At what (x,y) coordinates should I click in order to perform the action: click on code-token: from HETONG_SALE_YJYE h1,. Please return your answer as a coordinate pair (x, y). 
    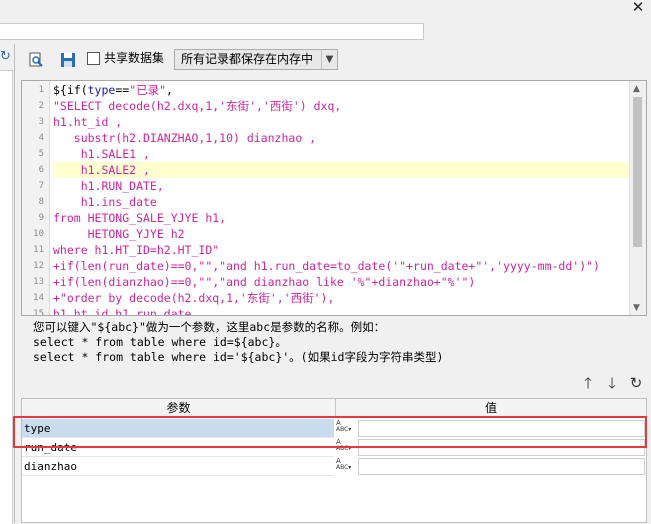
    Looking at the image, I should click on (140, 218).